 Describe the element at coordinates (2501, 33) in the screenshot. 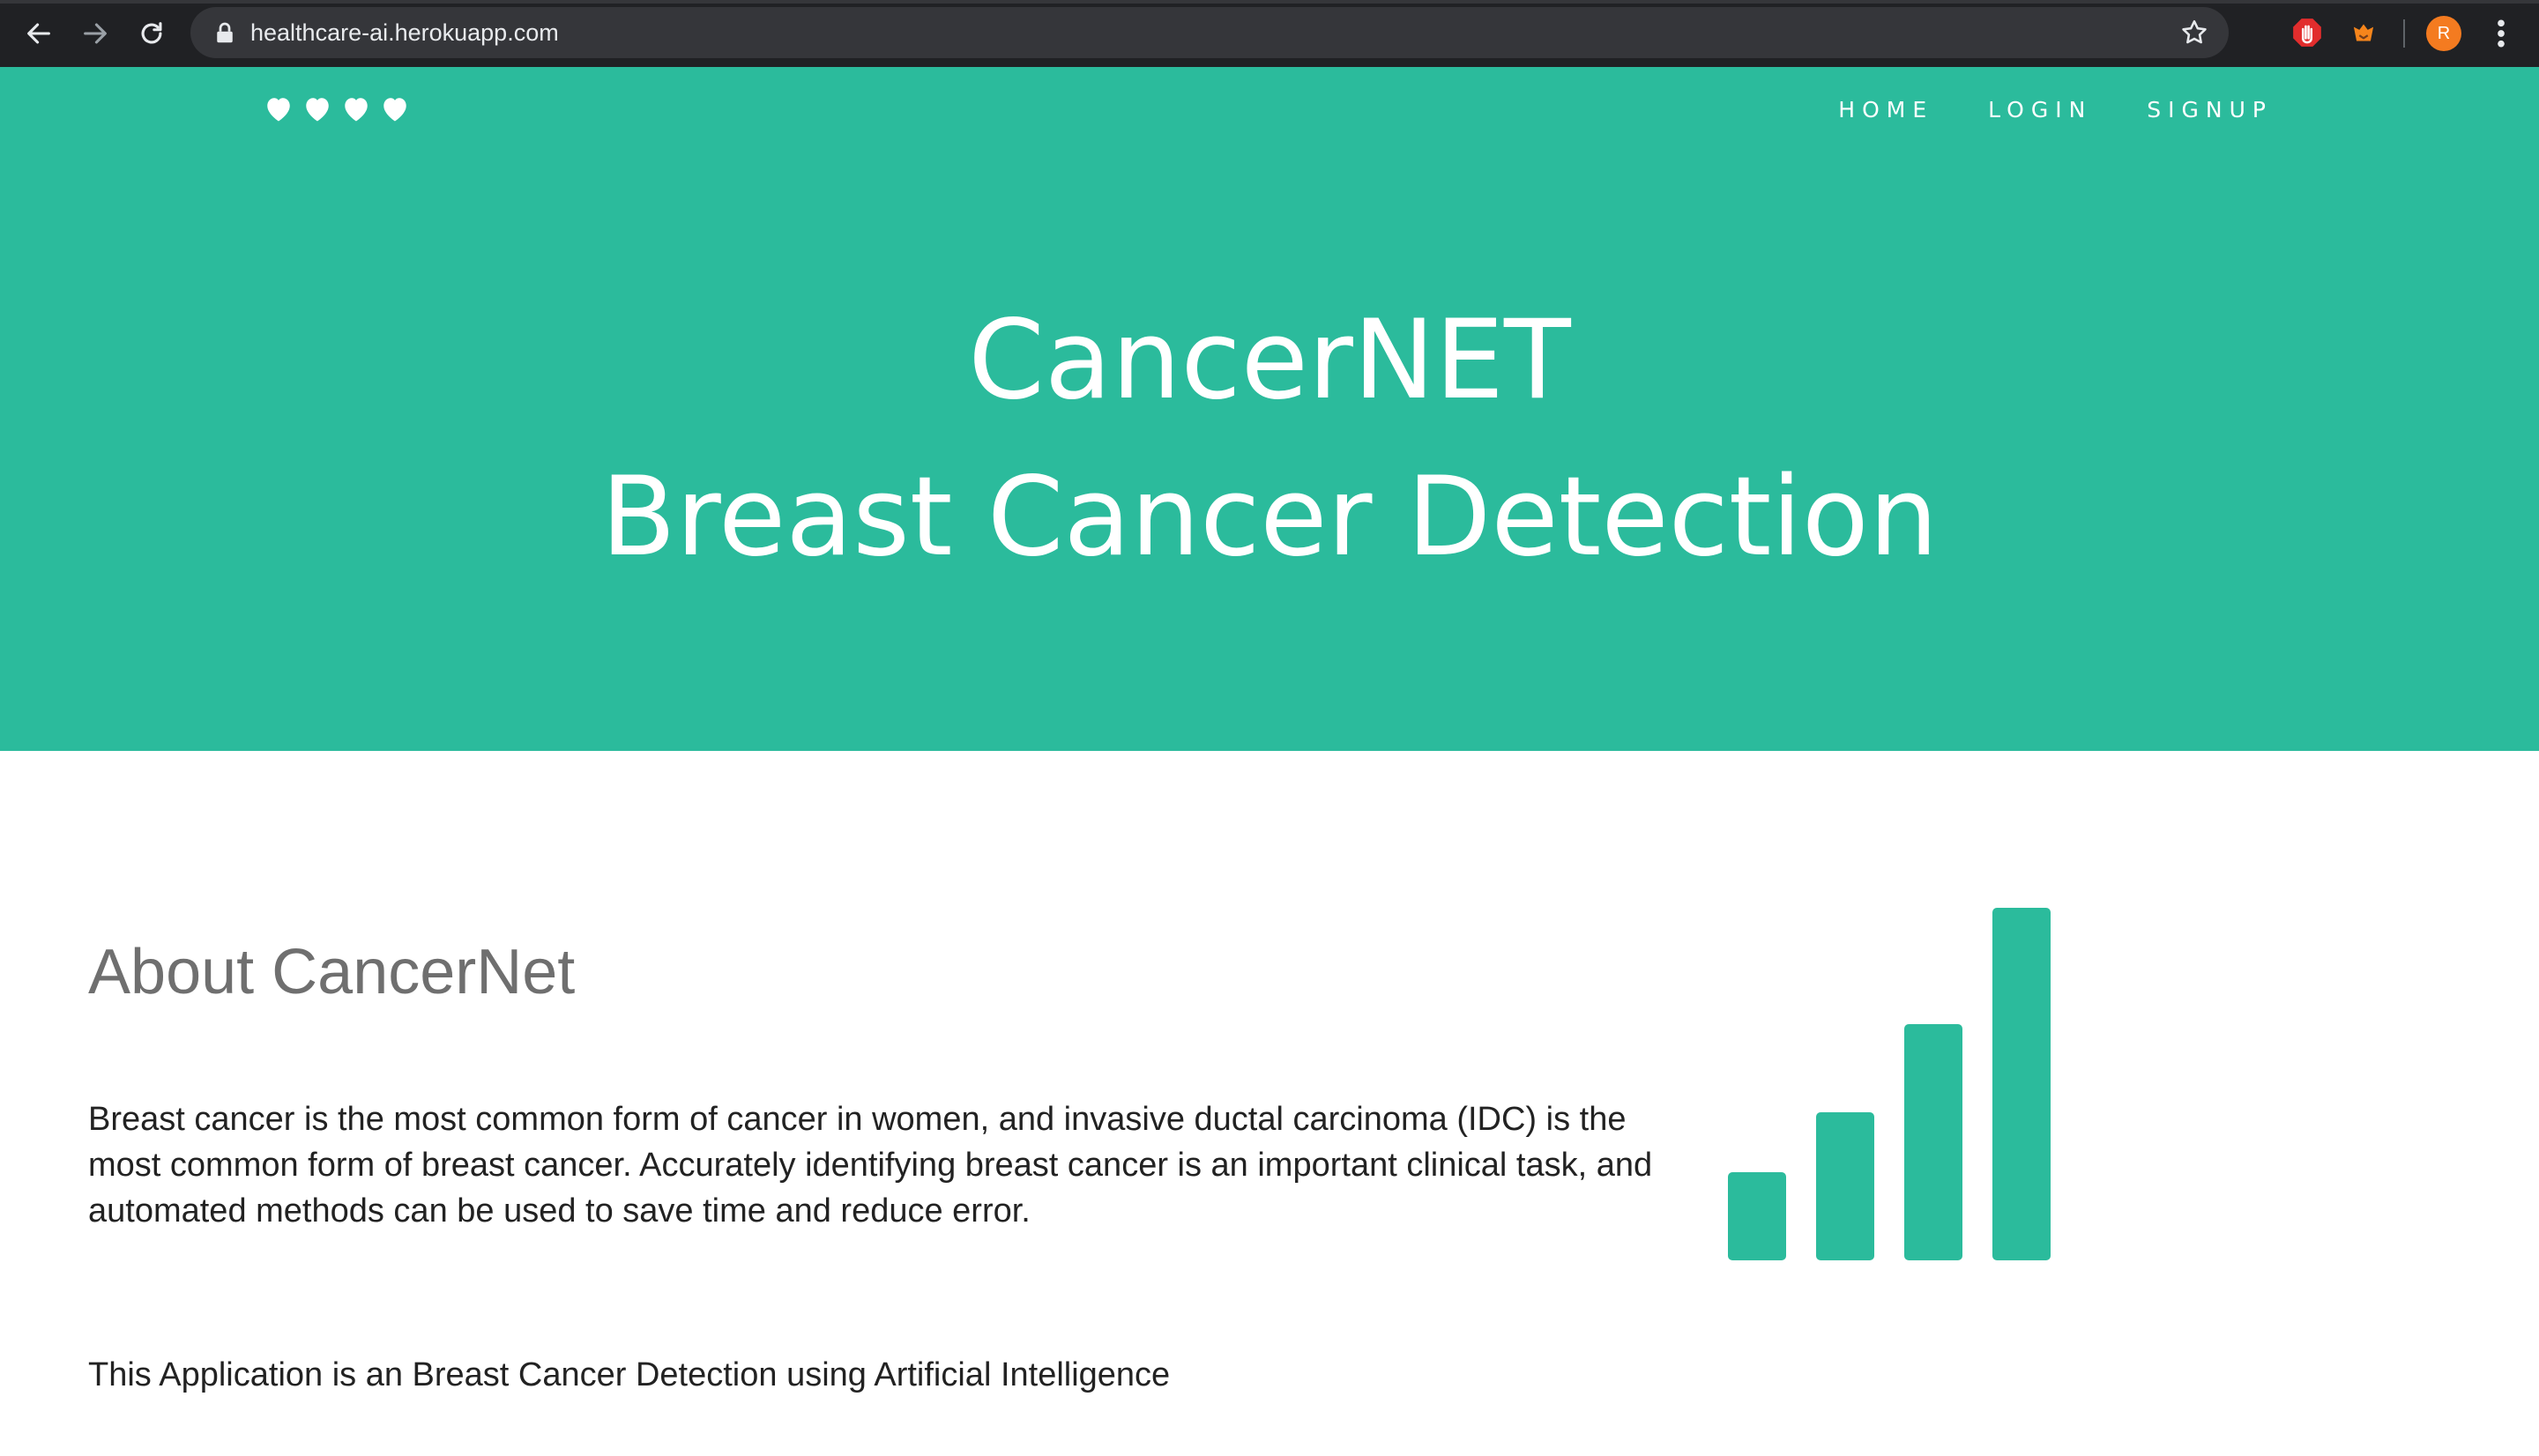

I see `menu-dots-icon` at that location.